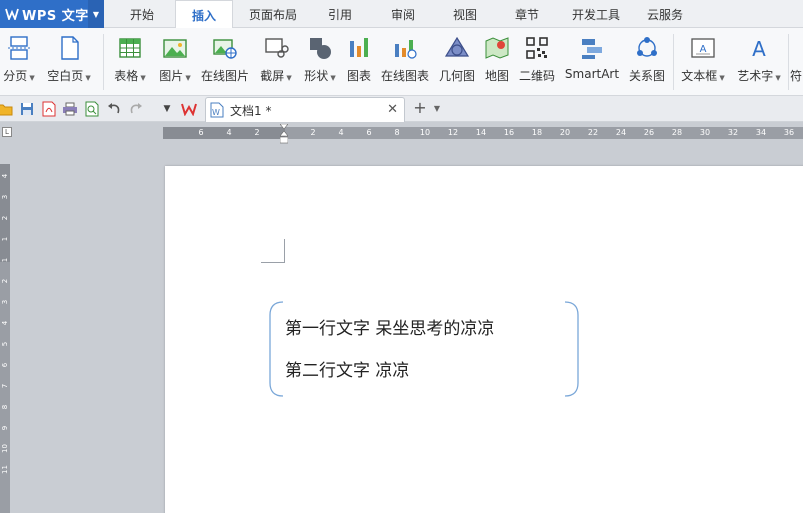 The image size is (803, 513). What do you see at coordinates (761, 132) in the screenshot?
I see `ruler-tick-label: 34` at bounding box center [761, 132].